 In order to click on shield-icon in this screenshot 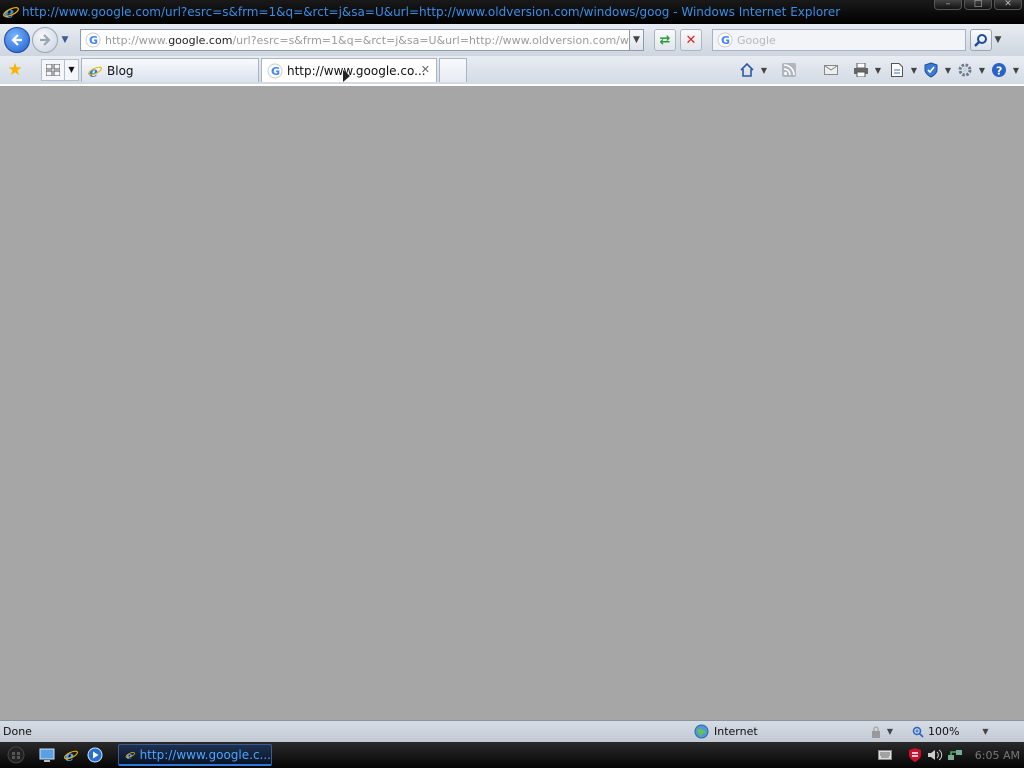, I will do `click(931, 70)`.